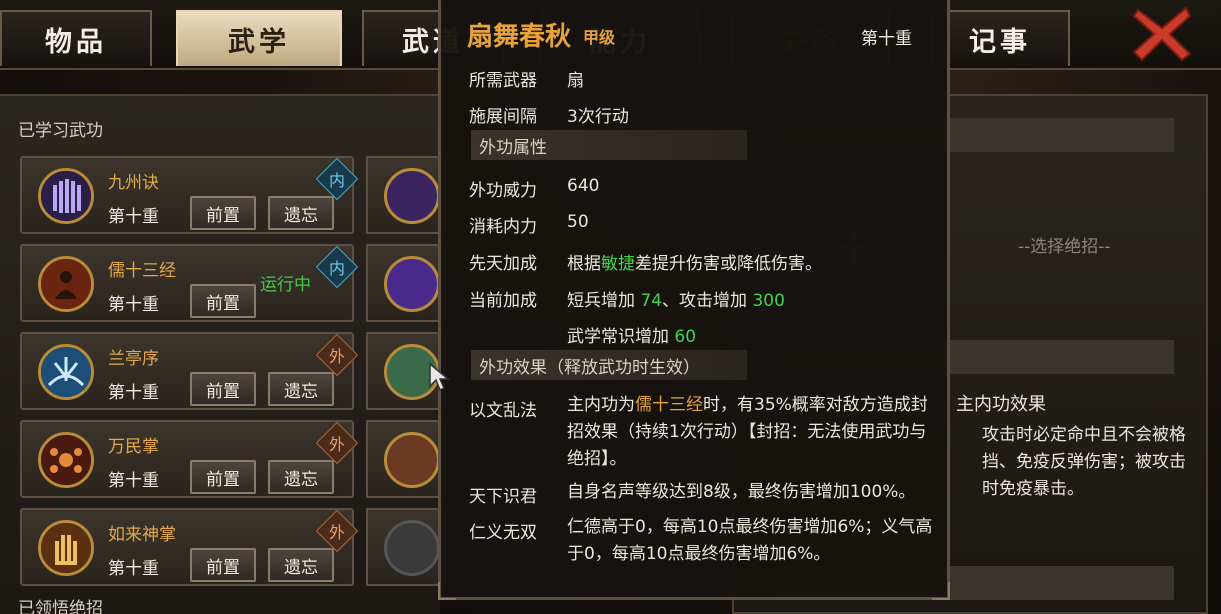 The height and width of the screenshot is (614, 1221). What do you see at coordinates (598, 117) in the screenshot?
I see `interval-value: 3次行动` at bounding box center [598, 117].